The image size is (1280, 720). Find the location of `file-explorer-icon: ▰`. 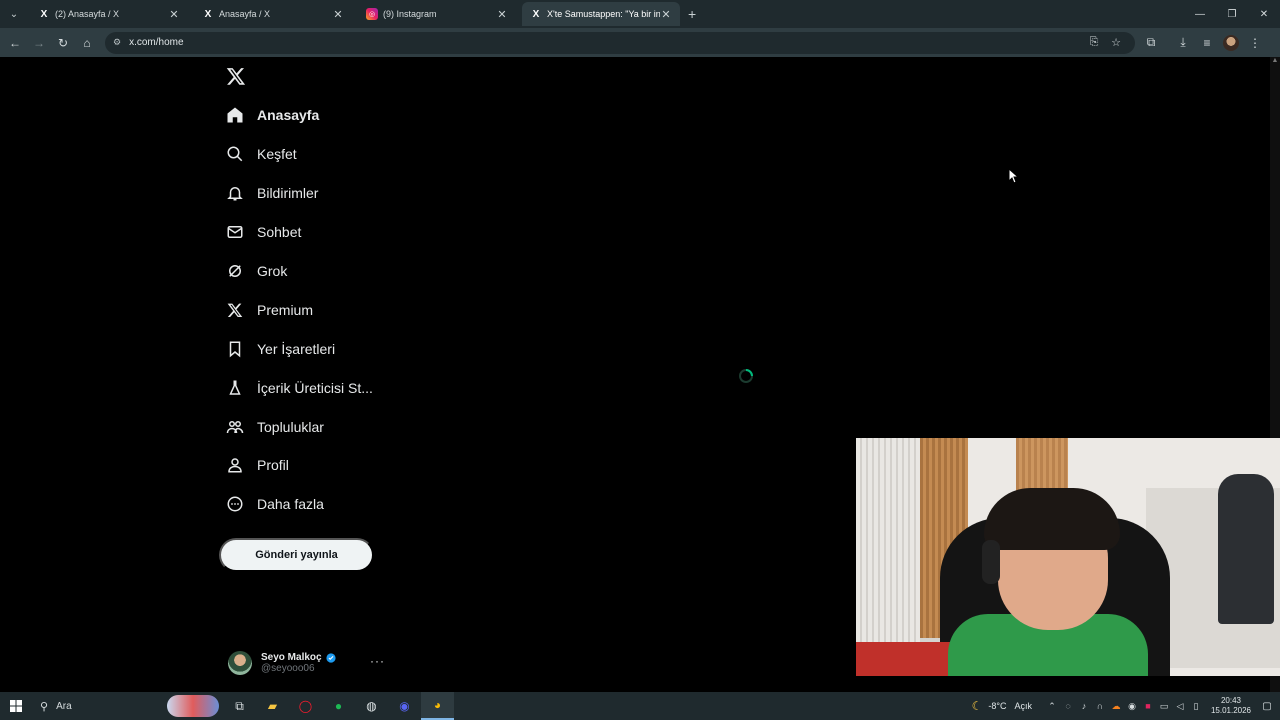

file-explorer-icon: ▰ is located at coordinates (272, 706).